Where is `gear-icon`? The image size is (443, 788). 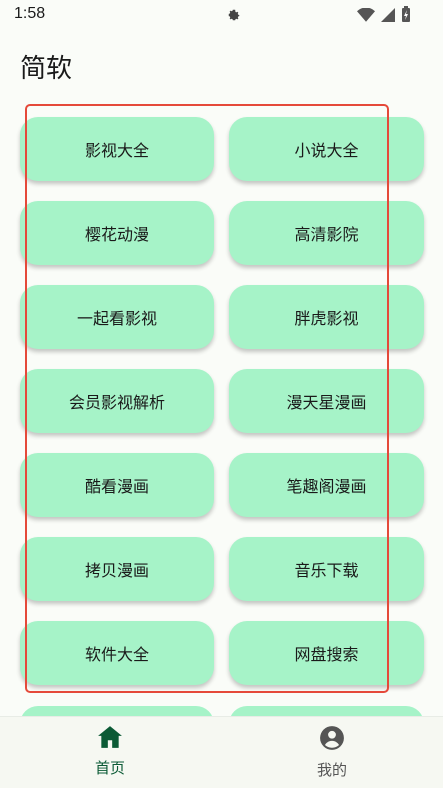
gear-icon is located at coordinates (234, 16).